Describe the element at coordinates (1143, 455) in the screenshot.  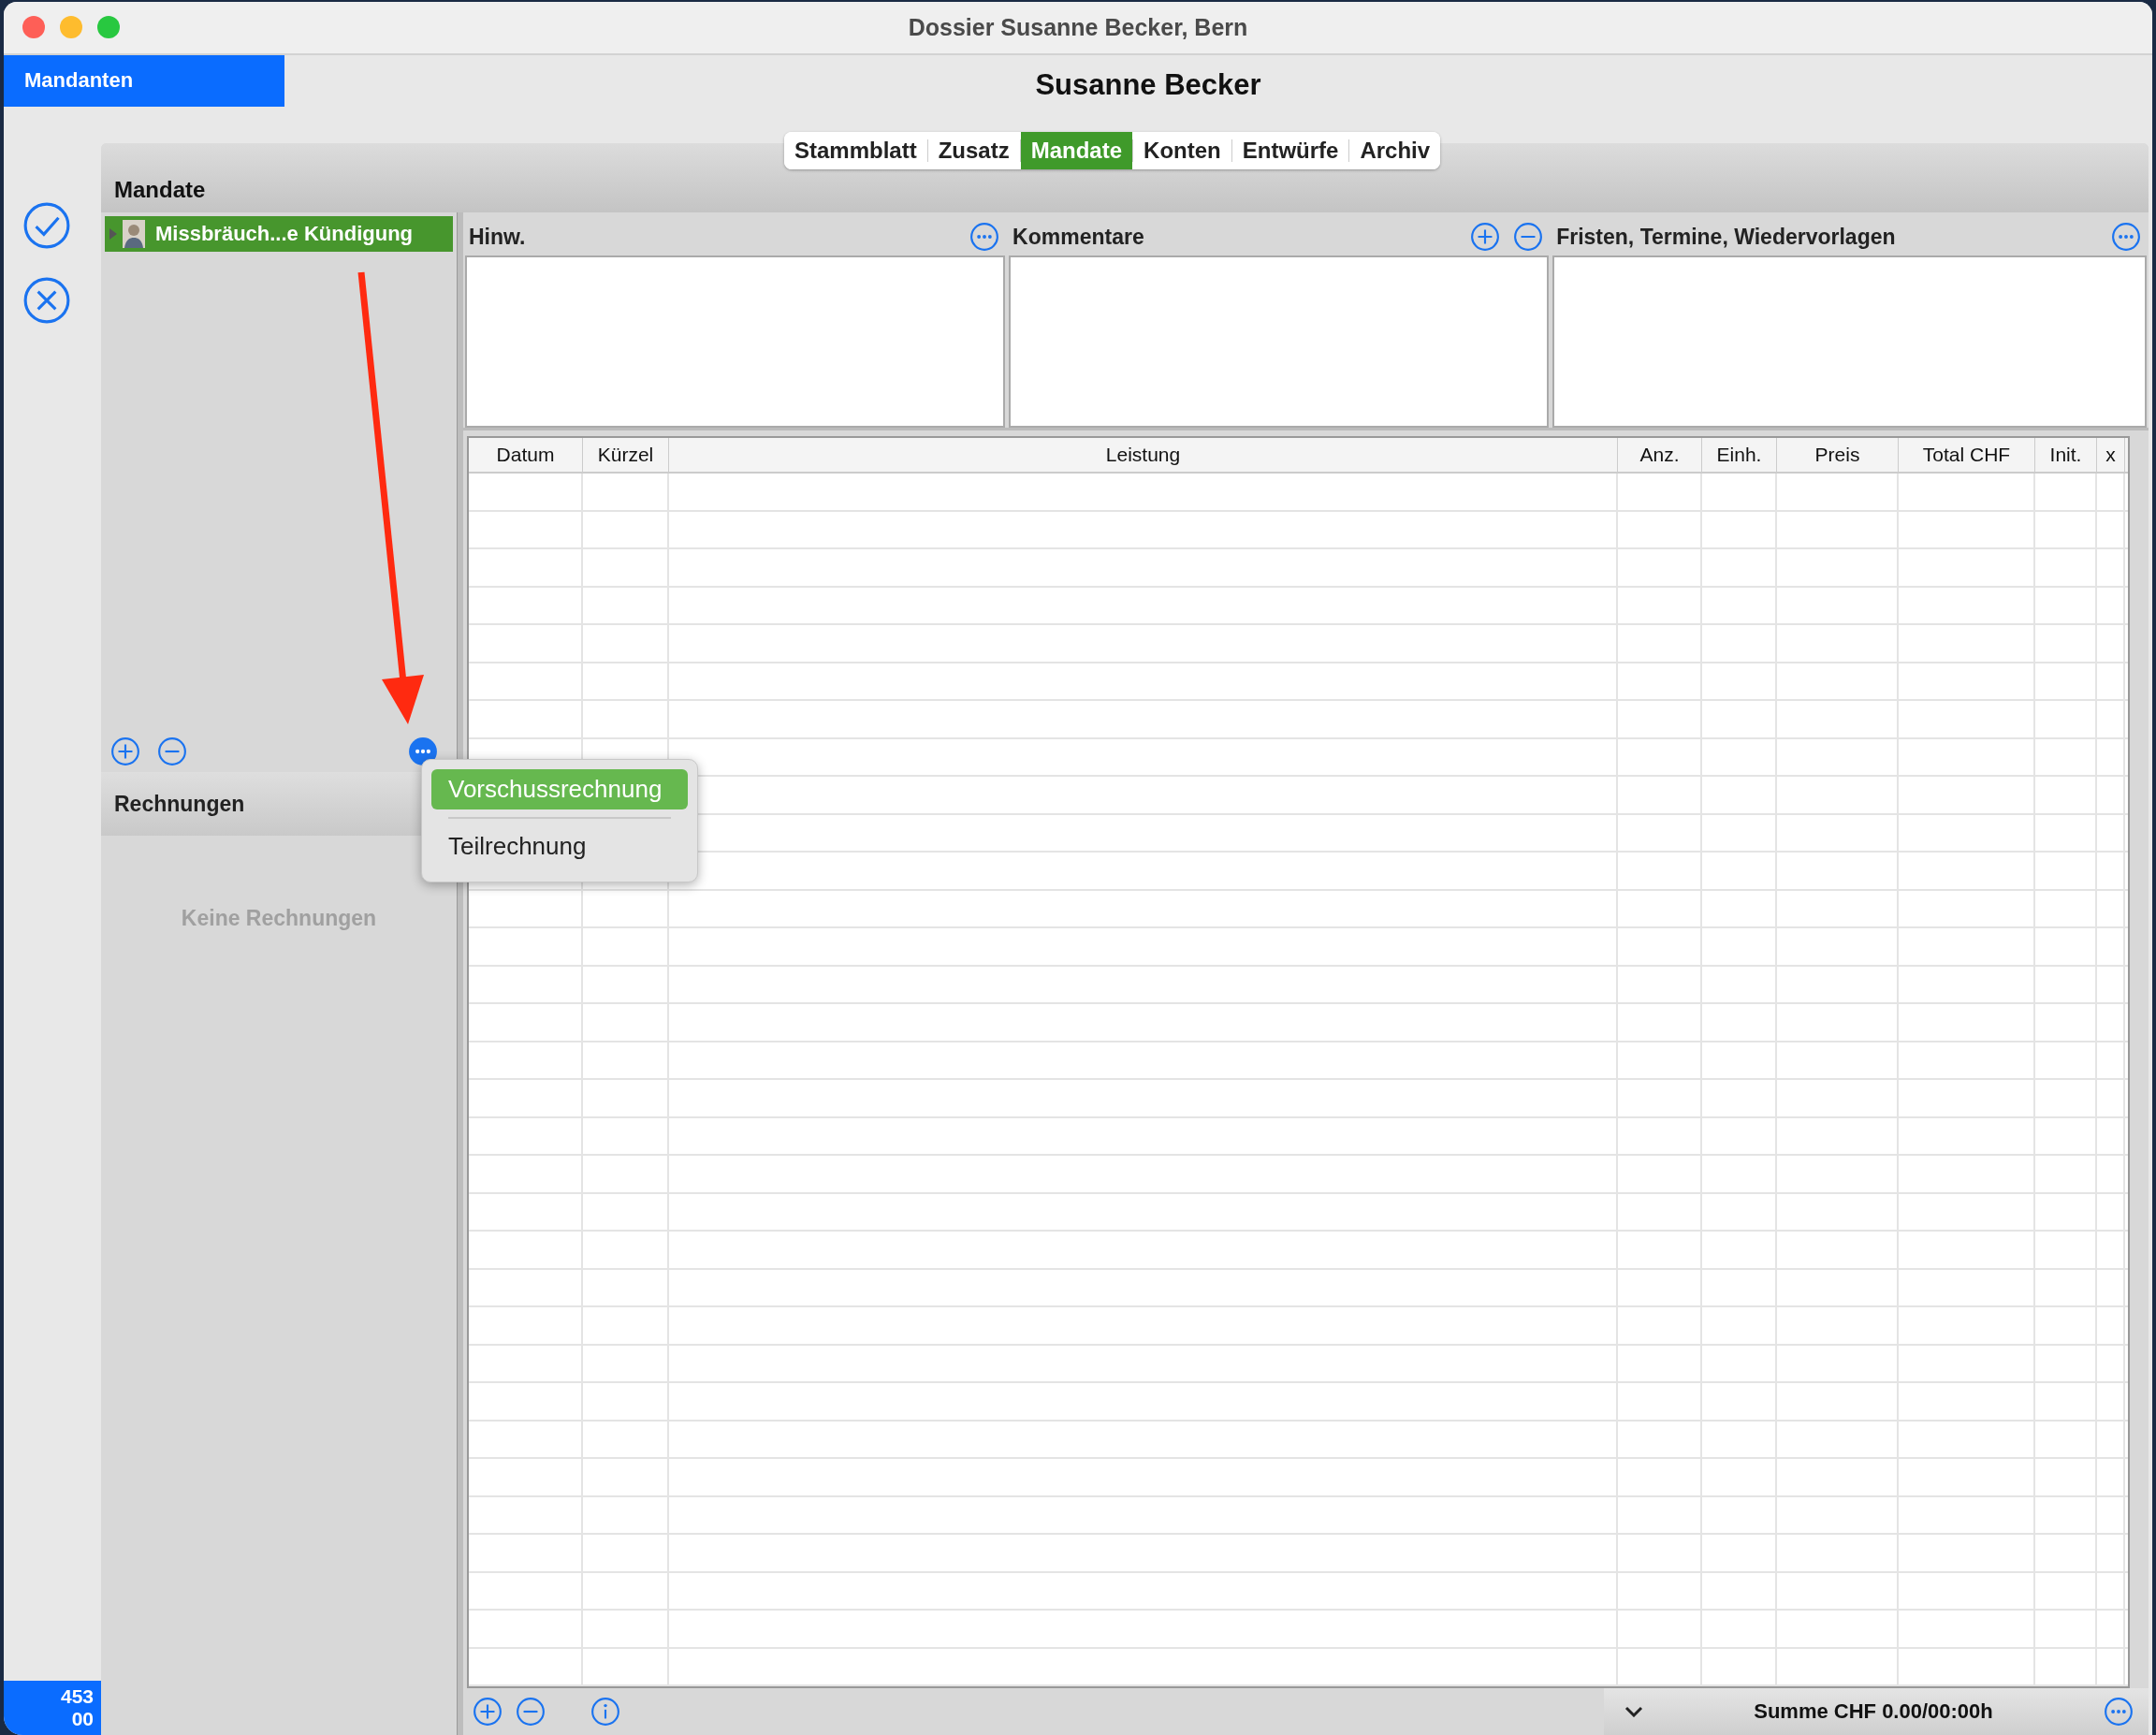
I see `column-header: Leistung` at that location.